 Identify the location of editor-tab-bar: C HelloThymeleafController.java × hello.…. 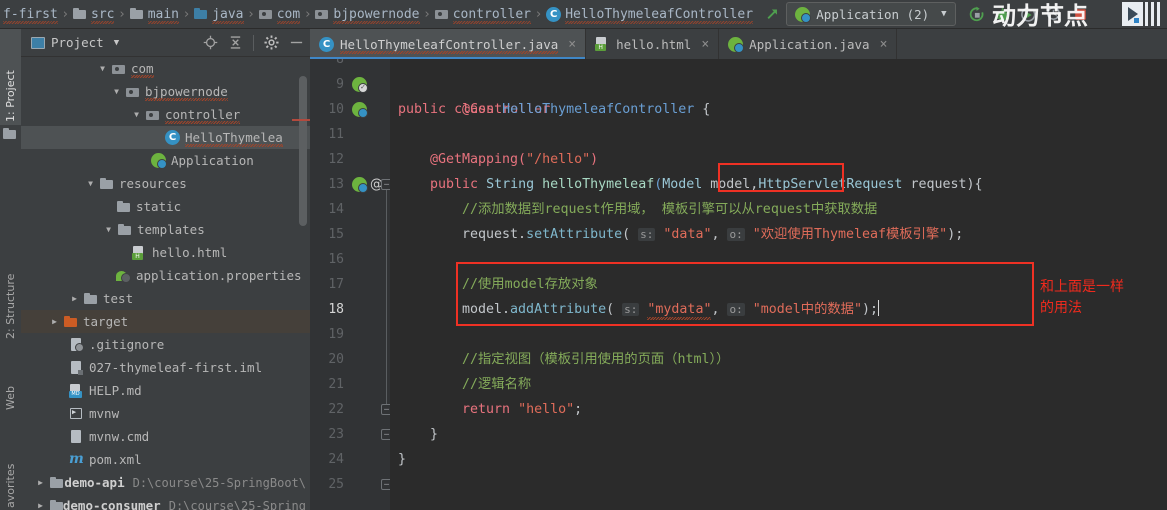
(738, 44).